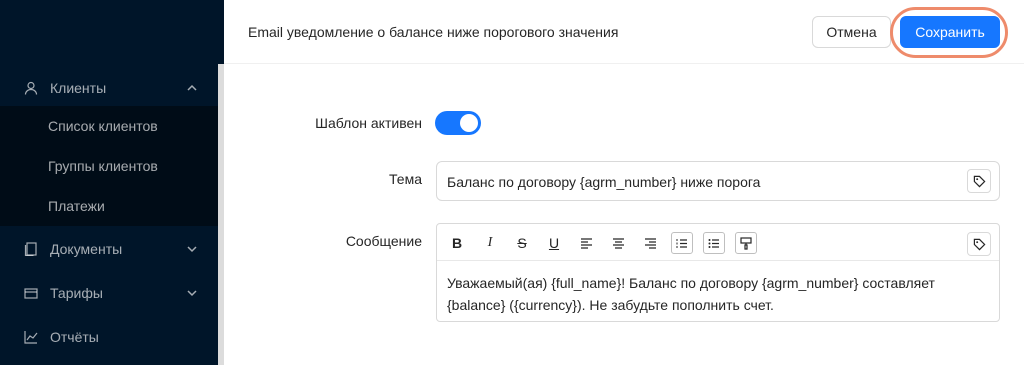 The height and width of the screenshot is (365, 1024). I want to click on format-painter-icon, so click(746, 243).